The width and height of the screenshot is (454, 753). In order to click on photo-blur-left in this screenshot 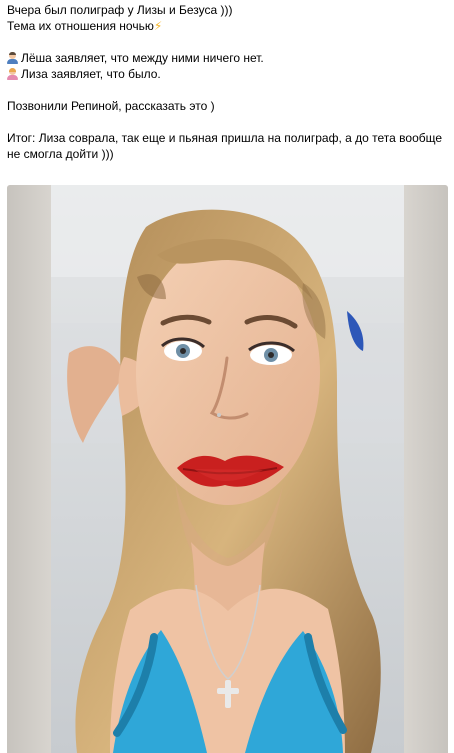, I will do `click(29, 469)`.